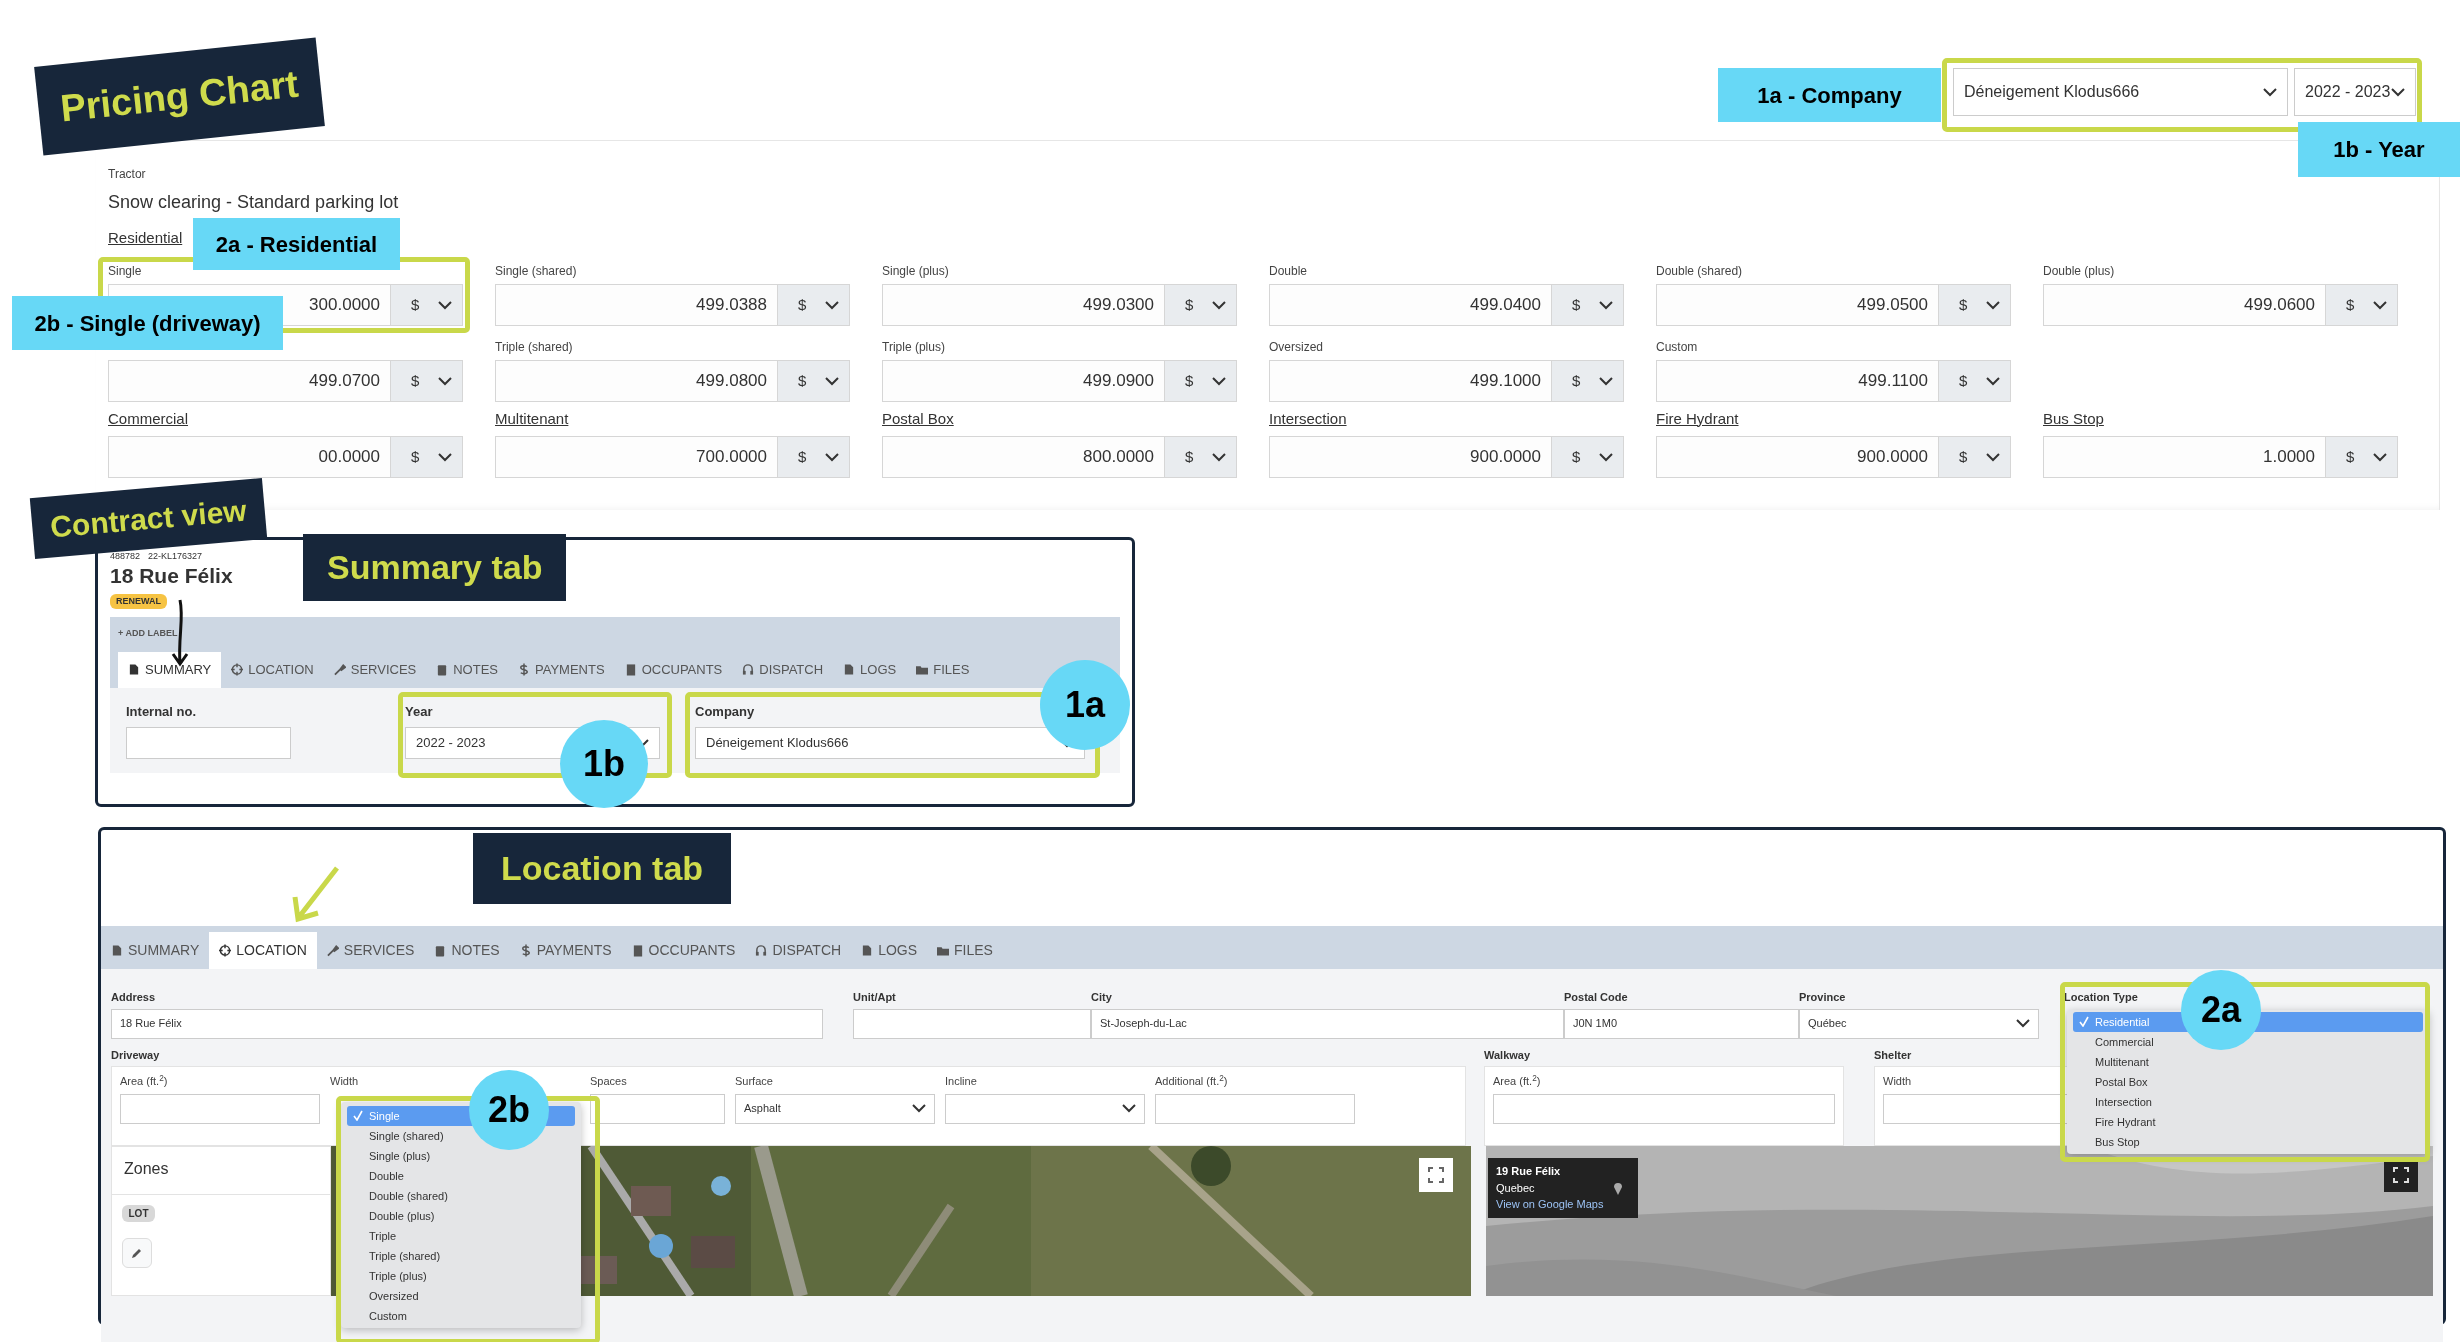 Image resolution: width=2460 pixels, height=1342 pixels. Describe the element at coordinates (1829, 95) in the screenshot. I see `callout-tooltip: 1a - Company` at that location.